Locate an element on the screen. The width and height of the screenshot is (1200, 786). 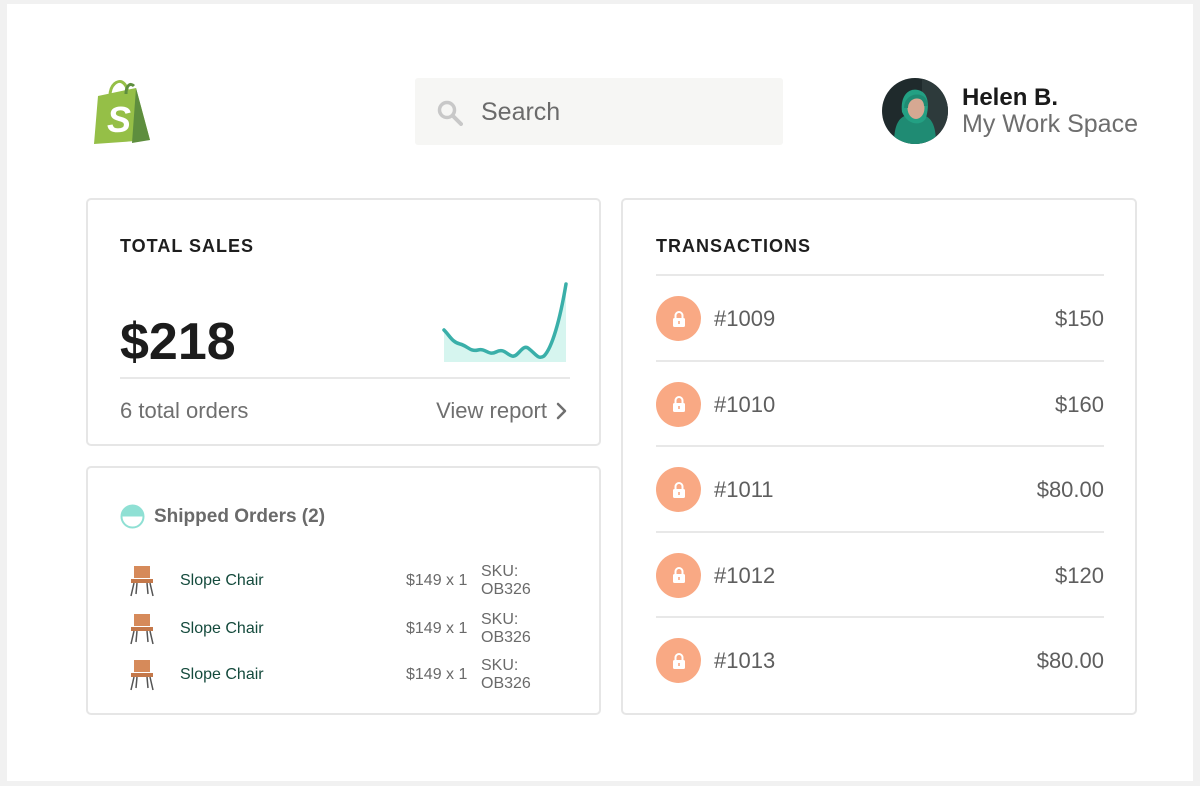
transaction-id: #1013 is located at coordinates (745, 660).